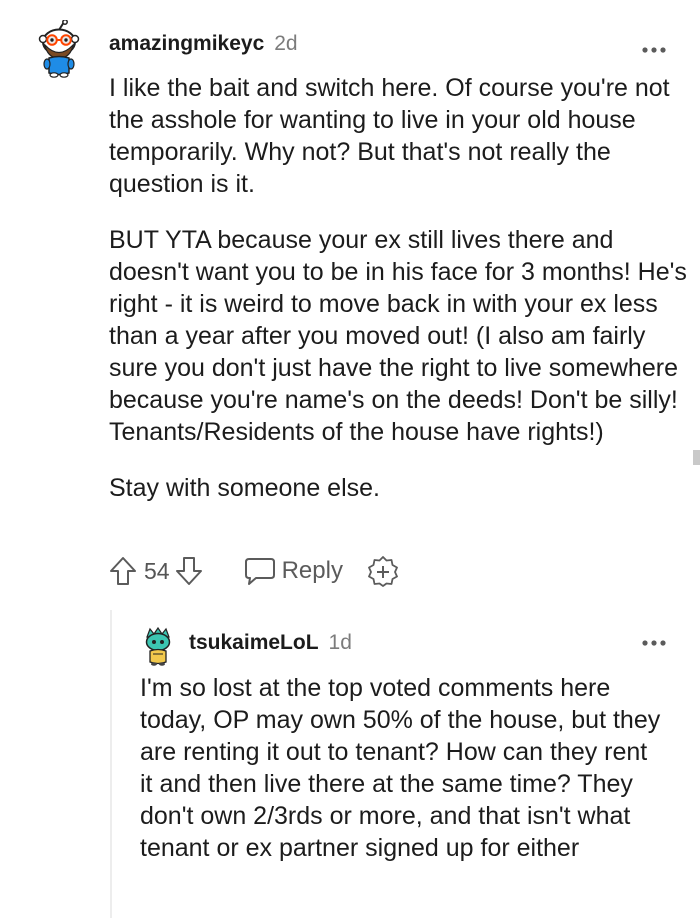  I want to click on comment-actions: 54 Reply, so click(253, 571).